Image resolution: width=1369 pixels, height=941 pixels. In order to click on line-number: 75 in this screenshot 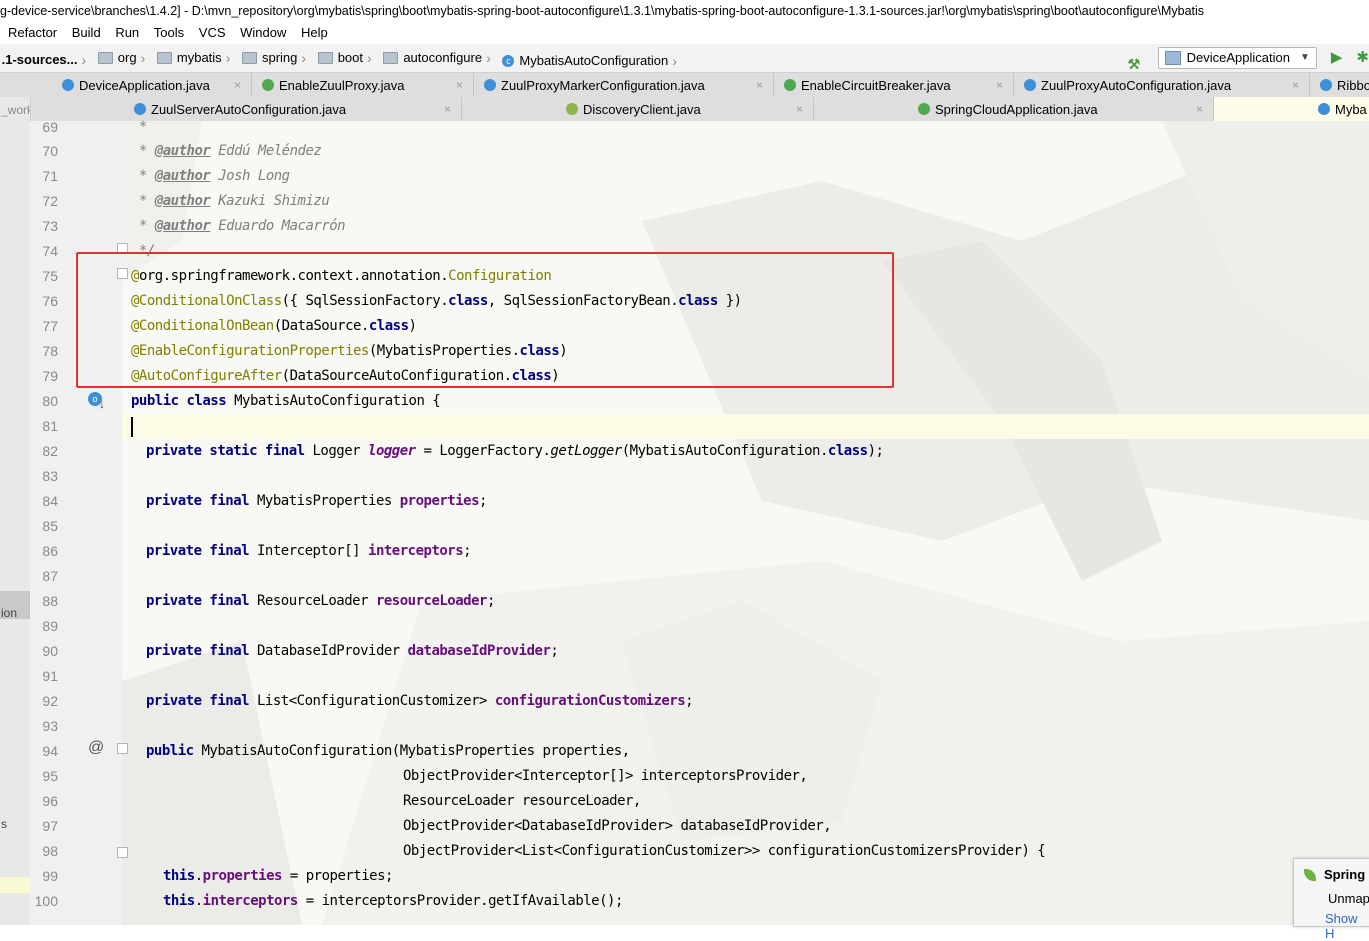, I will do `click(50, 276)`.